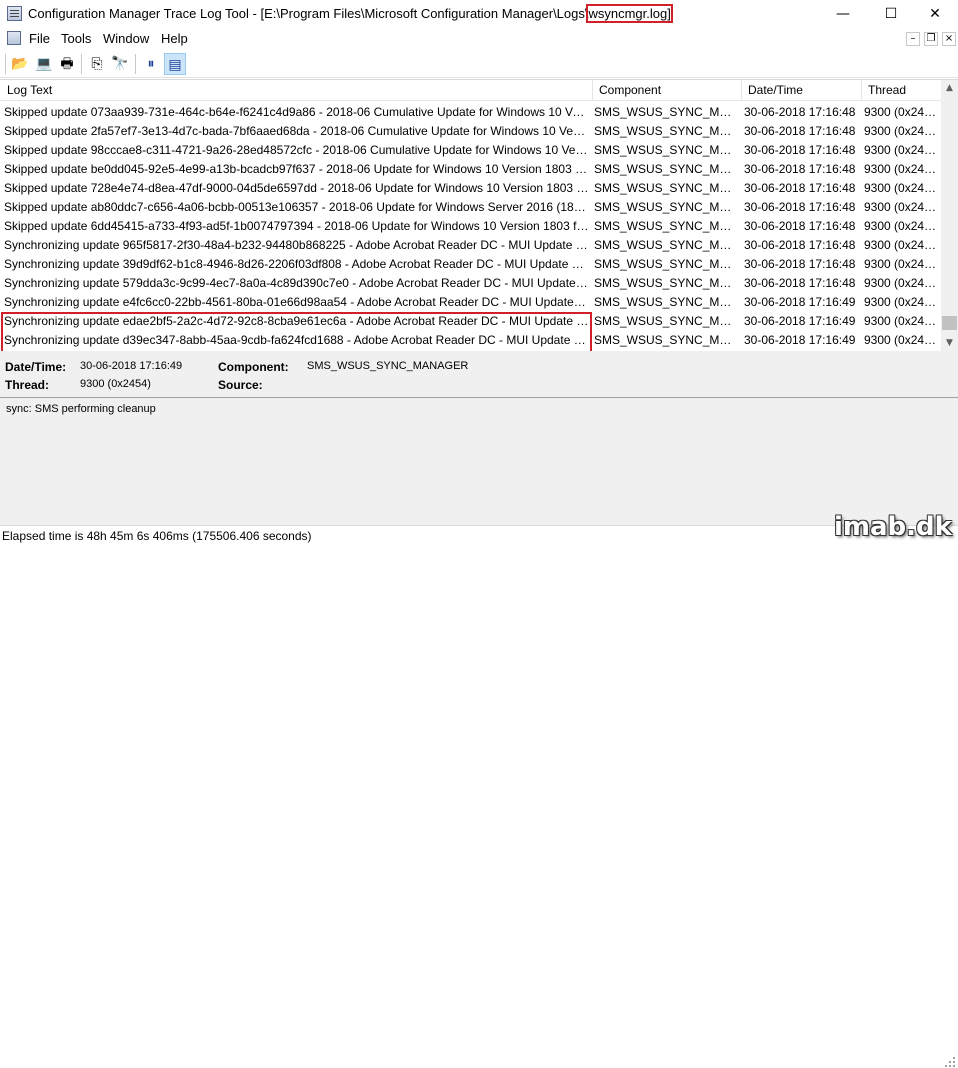 Image resolution: width=958 pixels, height=1068 pixels. Describe the element at coordinates (44, 64) in the screenshot. I see `print-preview-icon: 💻` at that location.